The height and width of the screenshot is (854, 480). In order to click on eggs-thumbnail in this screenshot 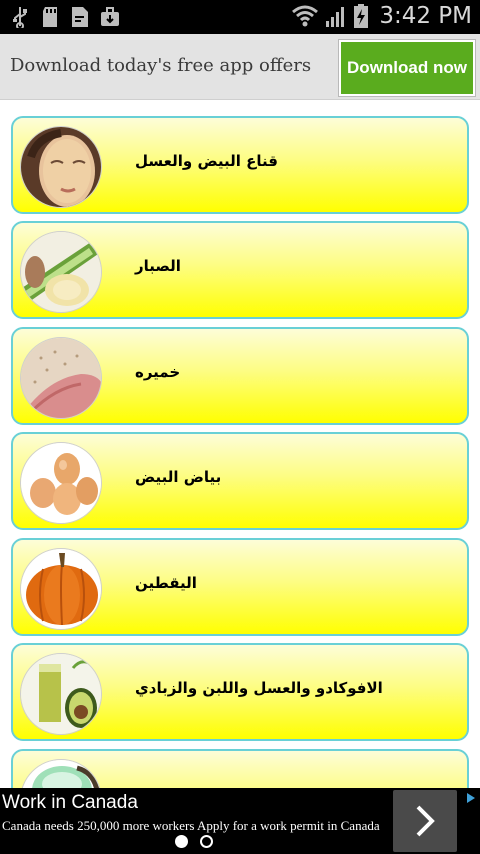, I will do `click(61, 483)`.